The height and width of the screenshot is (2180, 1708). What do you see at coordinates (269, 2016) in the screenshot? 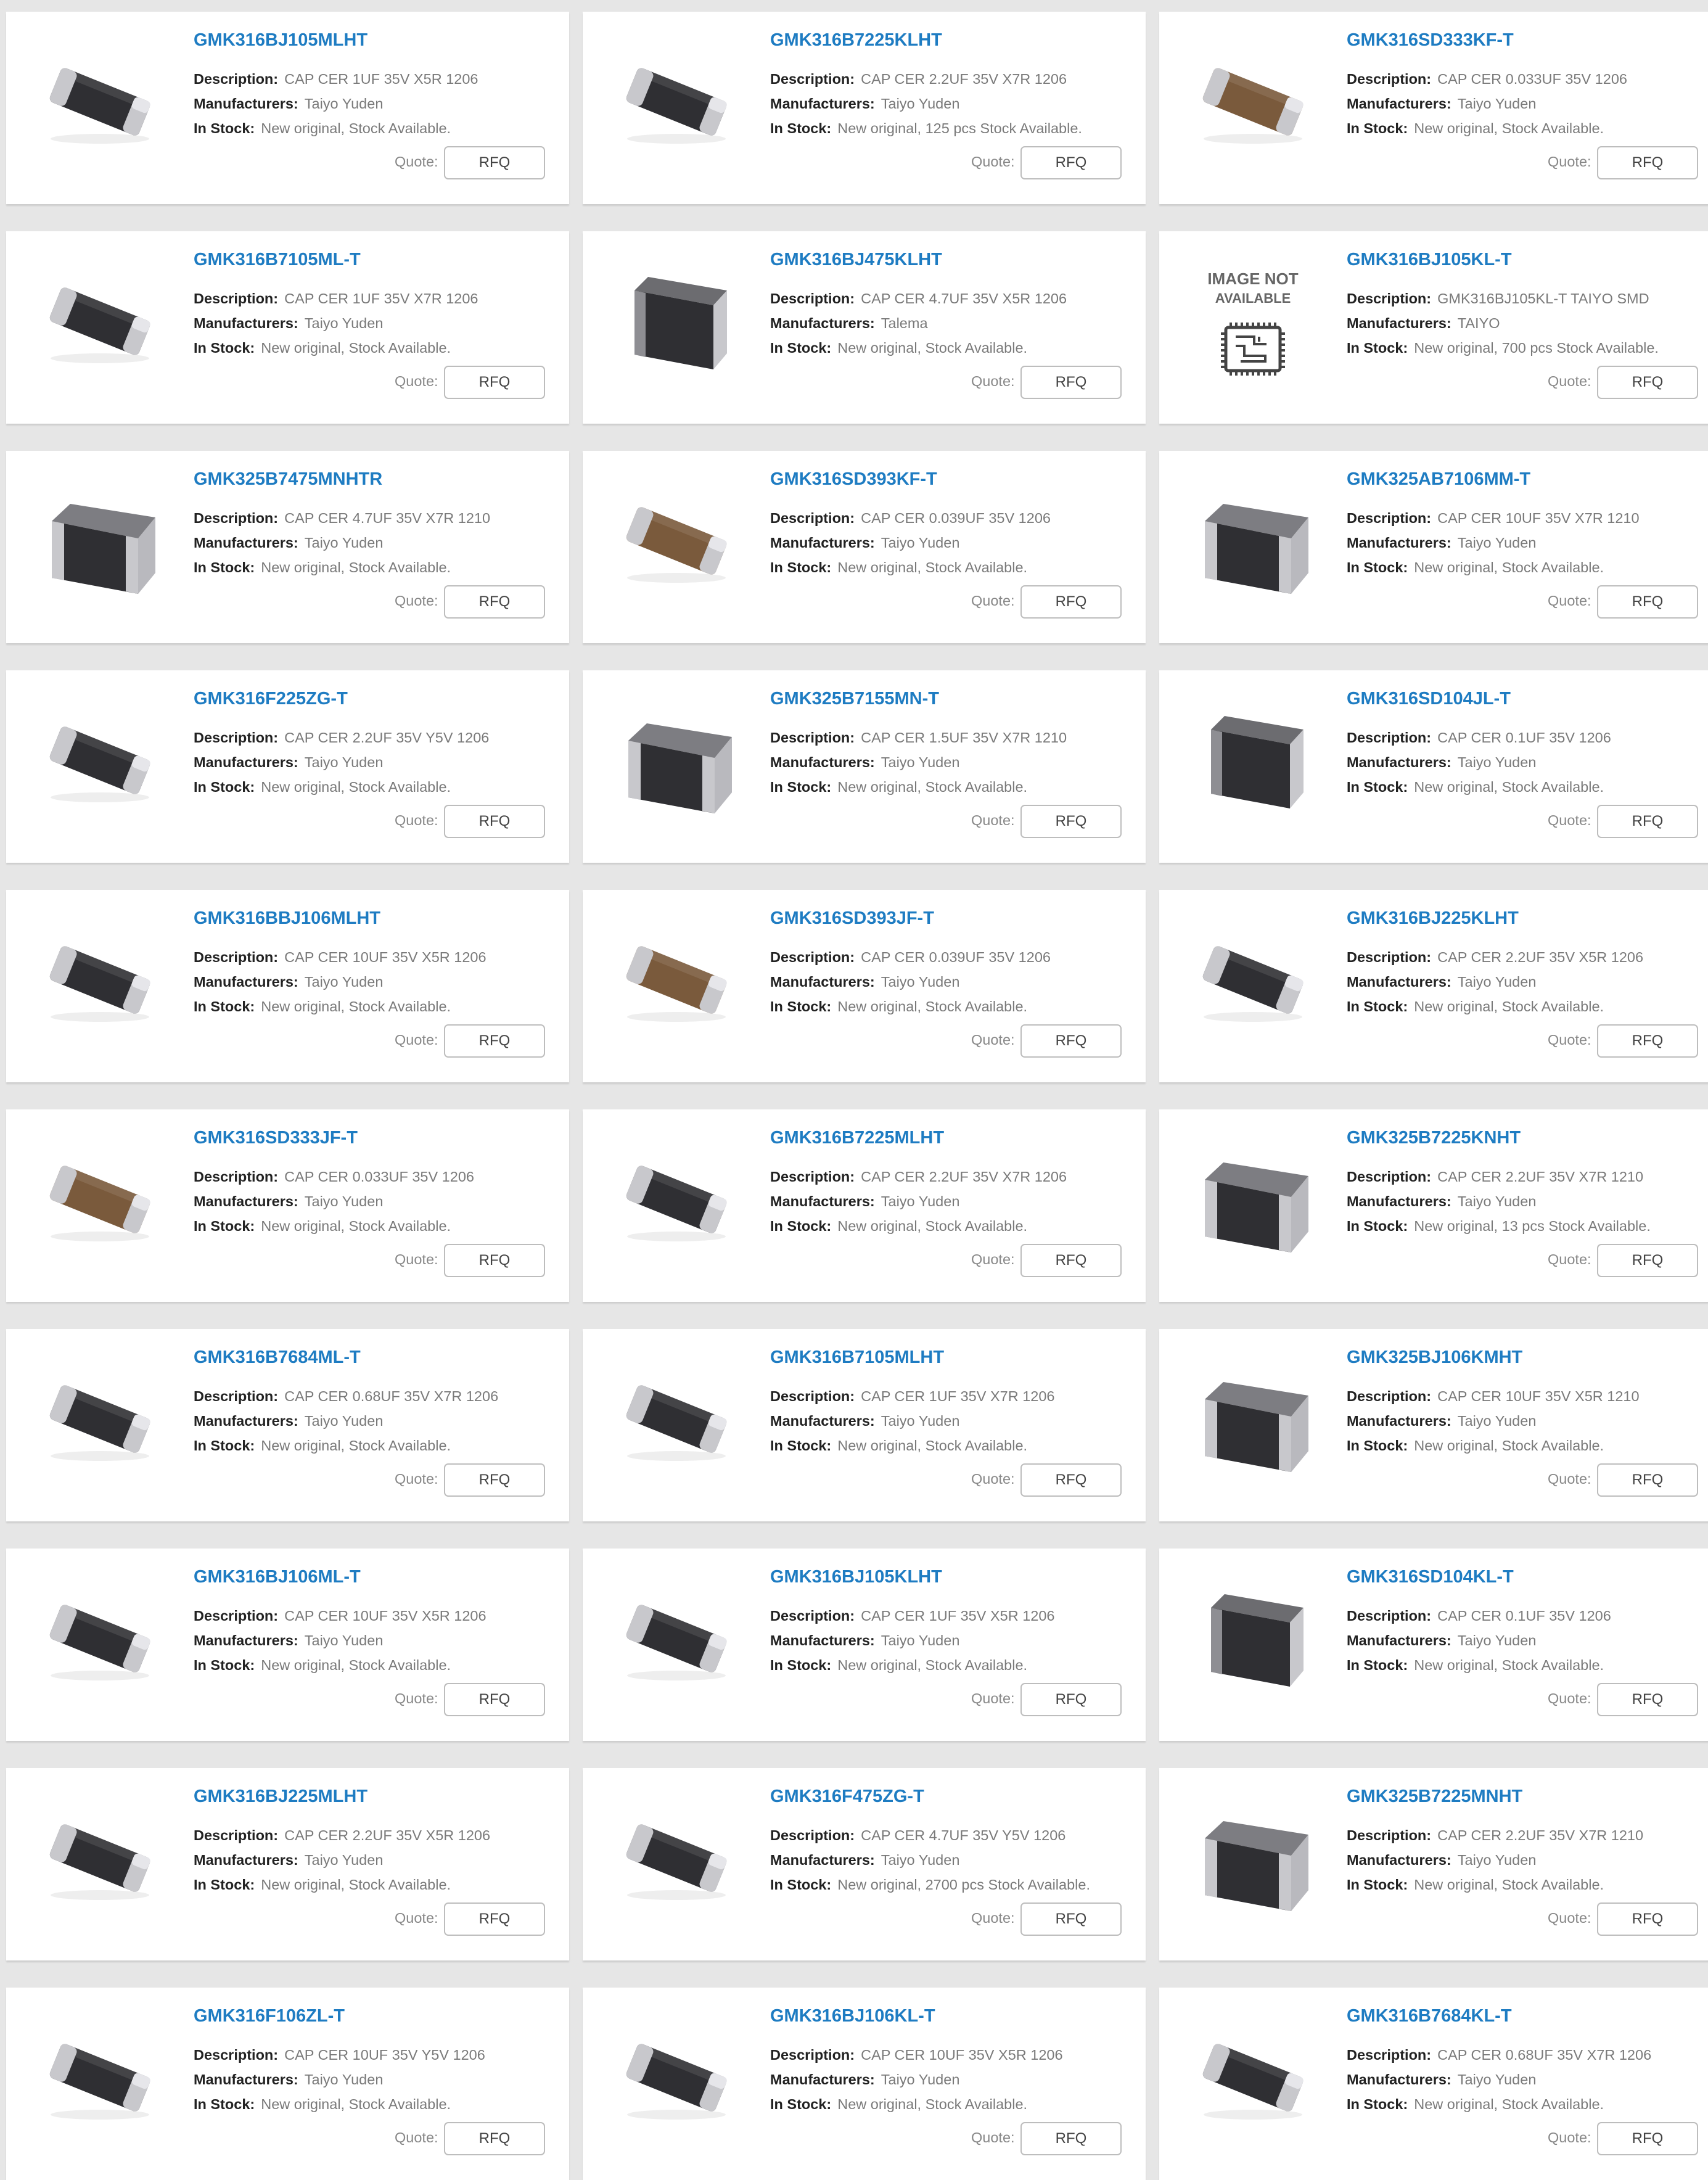
I see `part-number-link: GMK316F106ZL-T` at bounding box center [269, 2016].